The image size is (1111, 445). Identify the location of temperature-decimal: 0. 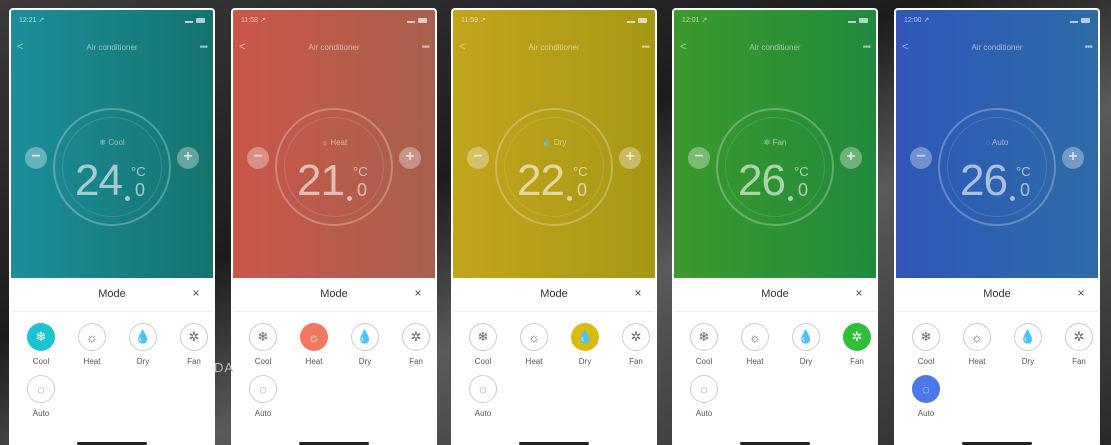
(140, 190).